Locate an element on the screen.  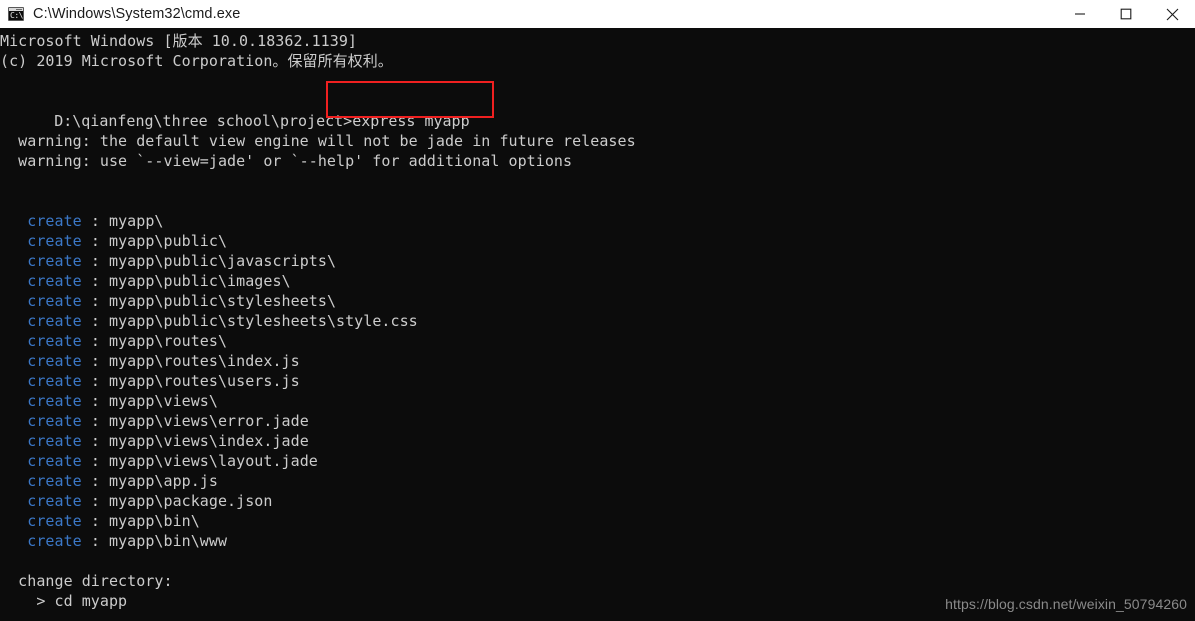
create-path: myapp\public\images\ is located at coordinates (200, 281).